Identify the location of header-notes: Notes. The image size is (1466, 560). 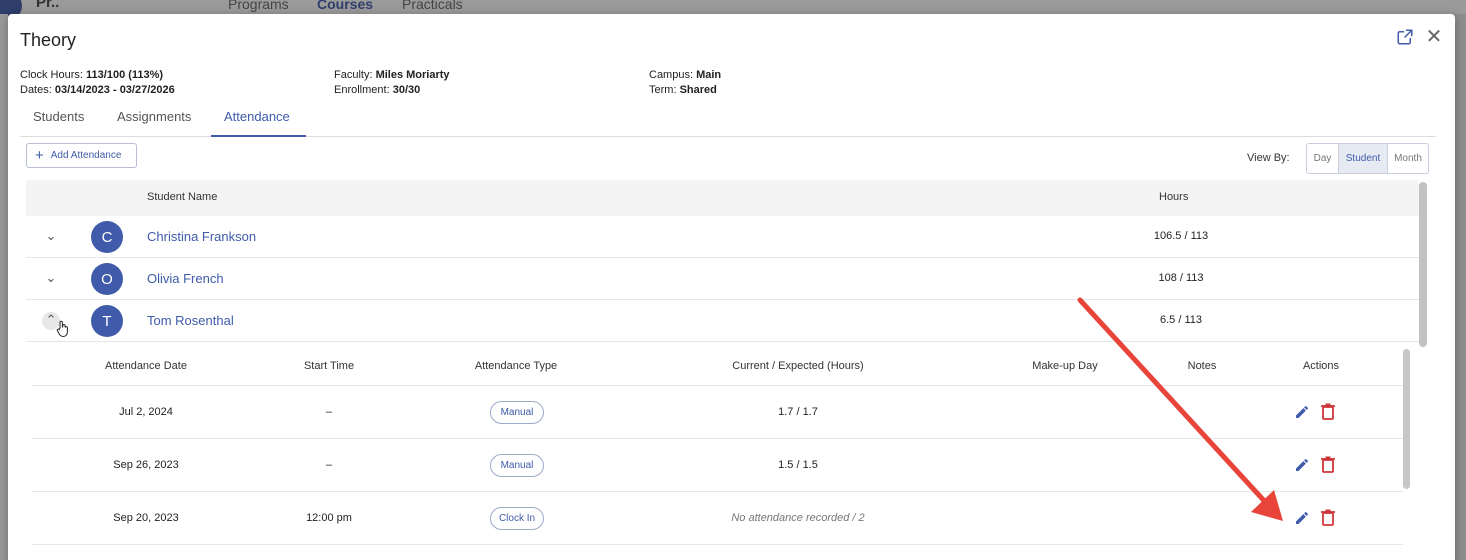
(1202, 366).